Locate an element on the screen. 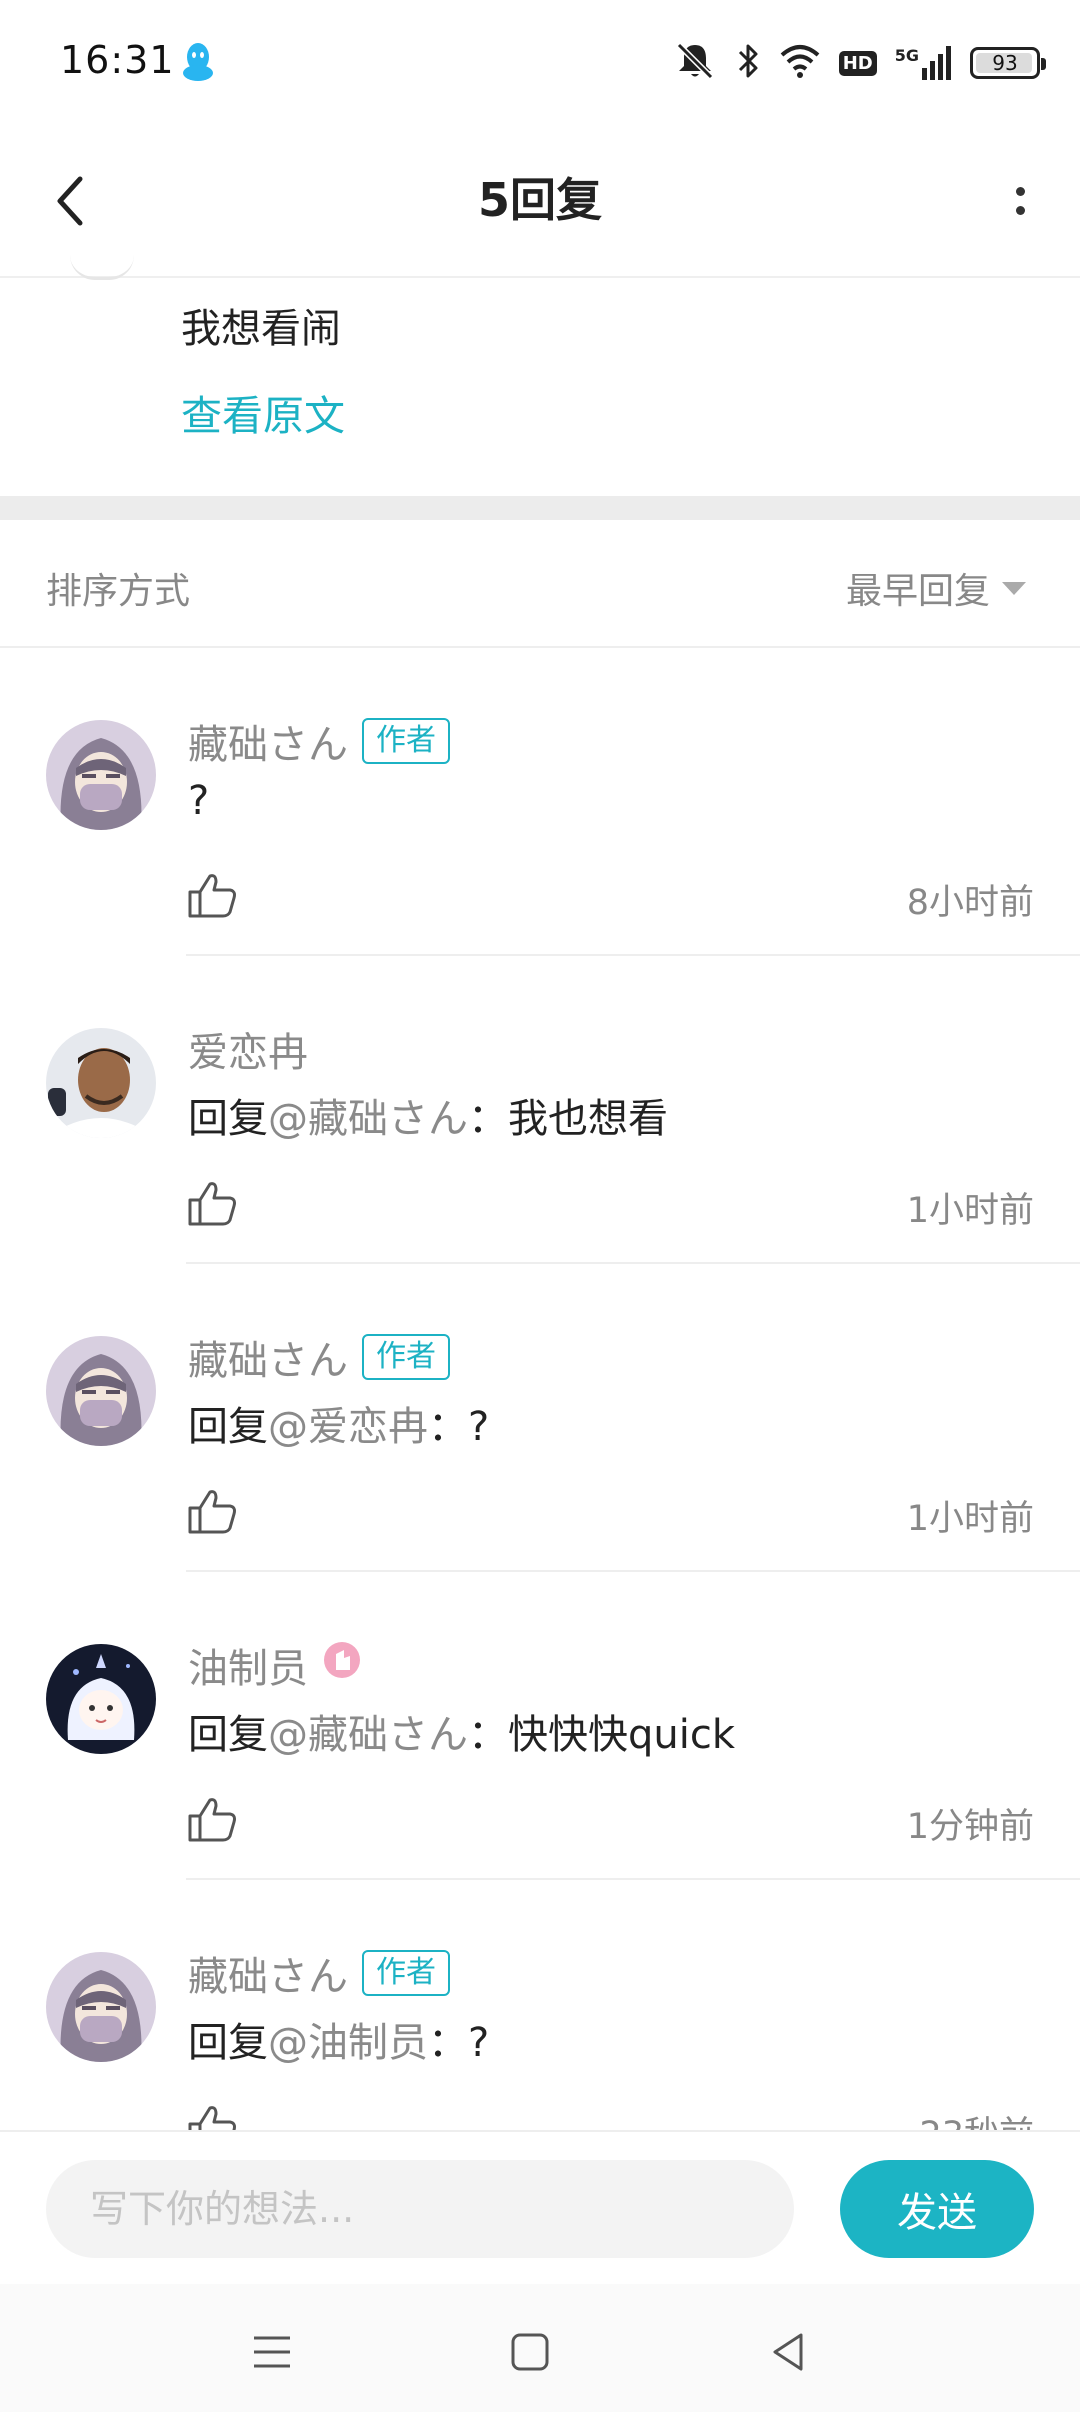 Image resolution: width=1080 pixels, height=2412 pixels. home-button is located at coordinates (530, 2352).